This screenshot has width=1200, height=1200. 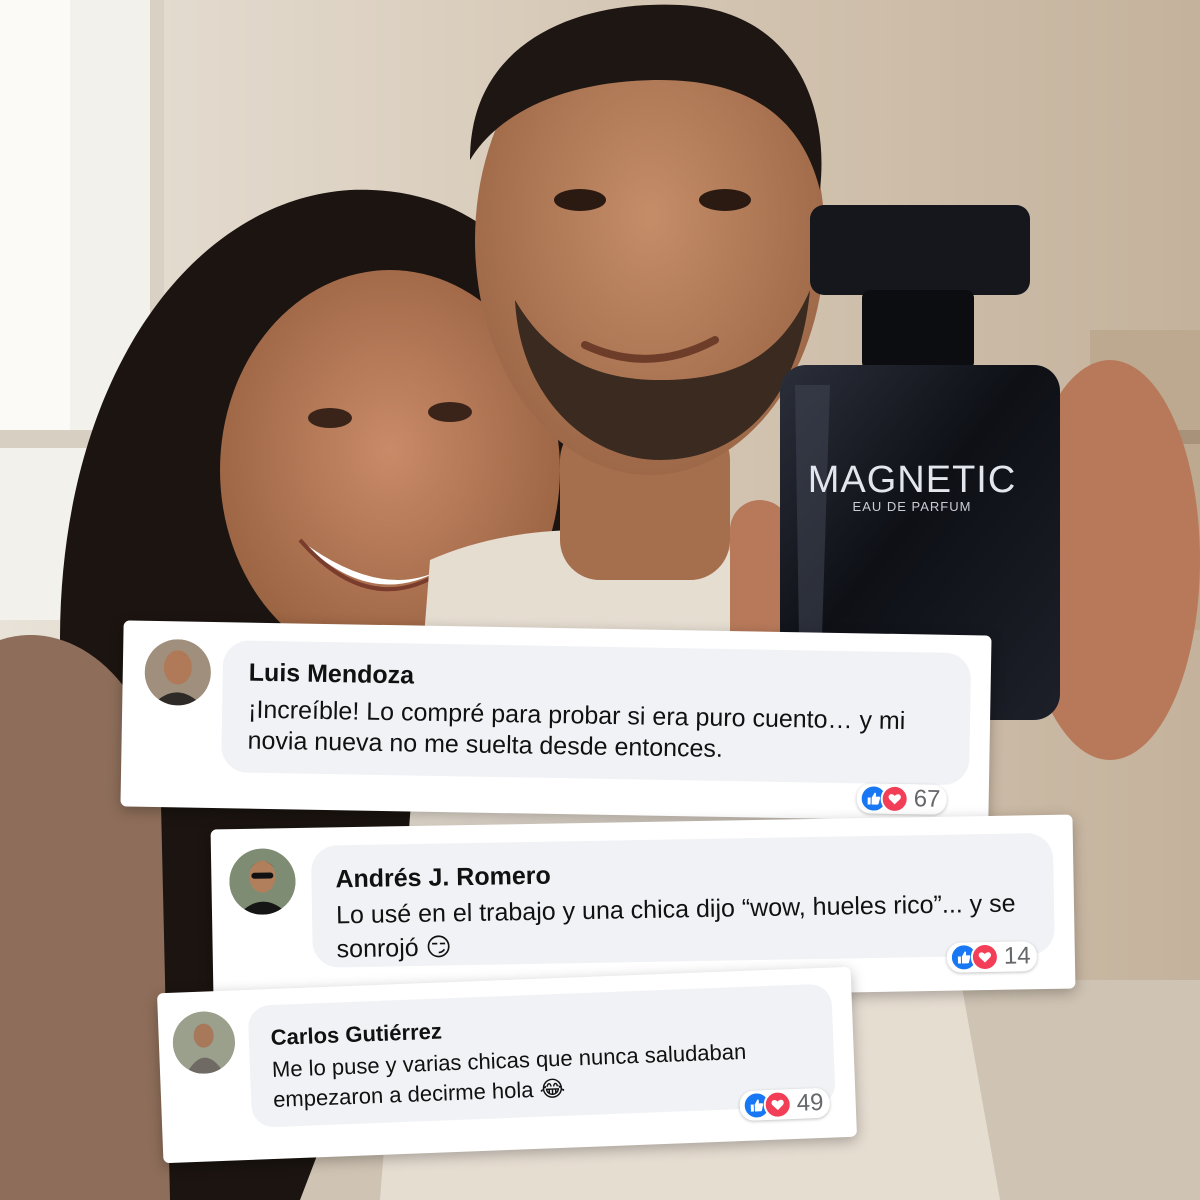 What do you see at coordinates (438, 947) in the screenshot?
I see `smirk-emoji-icon: 😏` at bounding box center [438, 947].